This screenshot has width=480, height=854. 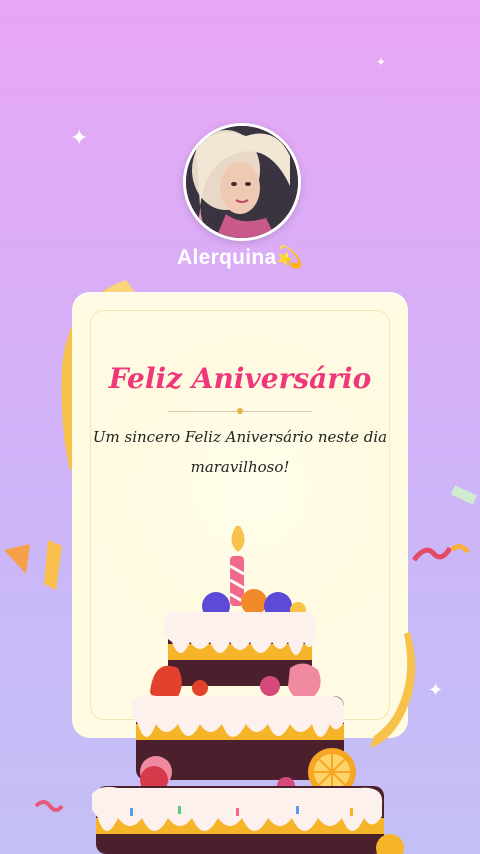 What do you see at coordinates (289, 257) in the screenshot?
I see `shooting-star-icon: 💫` at bounding box center [289, 257].